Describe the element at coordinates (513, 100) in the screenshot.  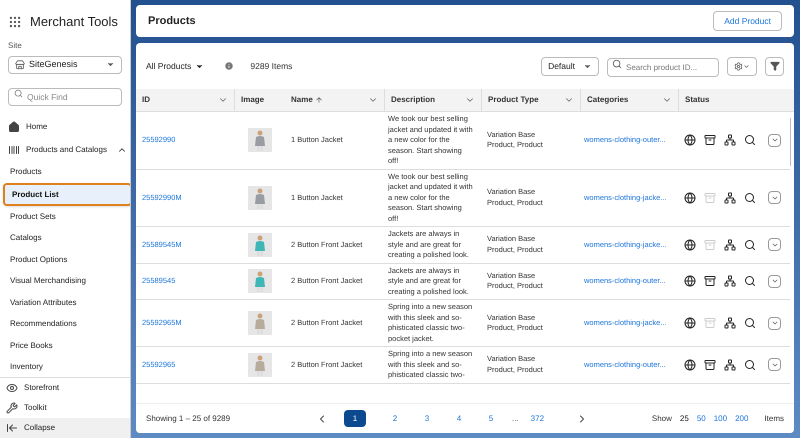
I see `column-header: Product Type` at that location.